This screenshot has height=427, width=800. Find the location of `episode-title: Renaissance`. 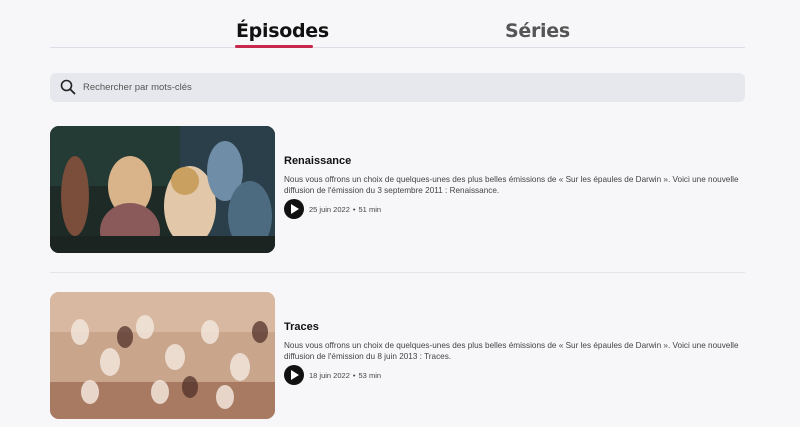

episode-title: Renaissance is located at coordinates (317, 161).